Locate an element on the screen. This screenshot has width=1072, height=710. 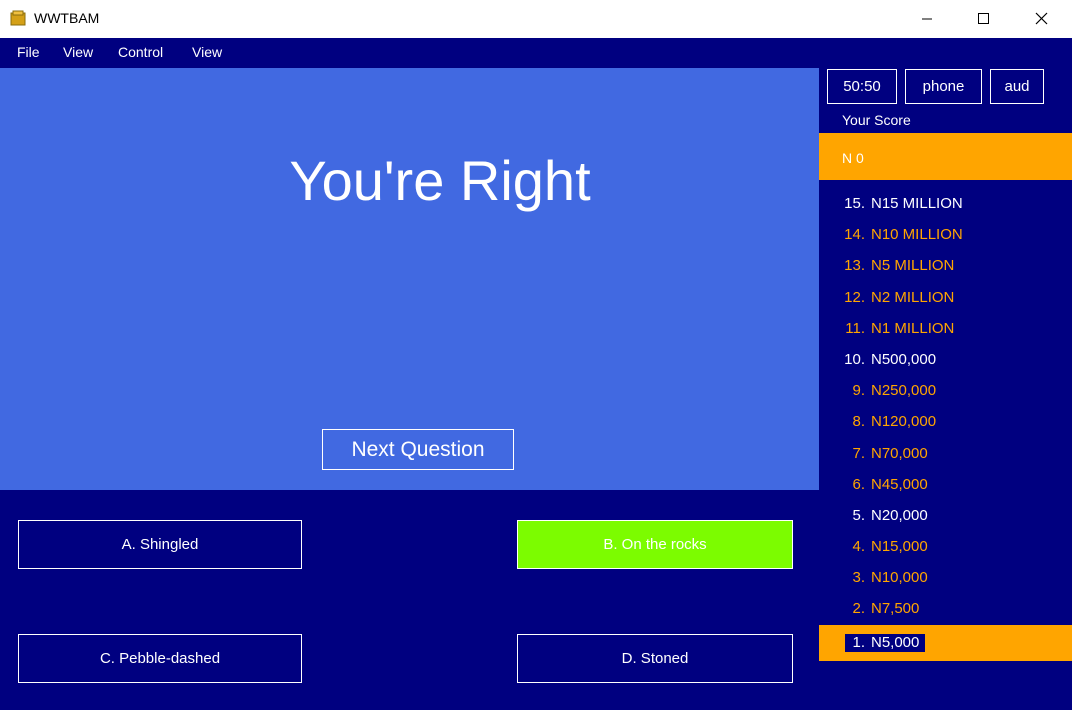
rung-number: 12. is located at coordinates (854, 297).